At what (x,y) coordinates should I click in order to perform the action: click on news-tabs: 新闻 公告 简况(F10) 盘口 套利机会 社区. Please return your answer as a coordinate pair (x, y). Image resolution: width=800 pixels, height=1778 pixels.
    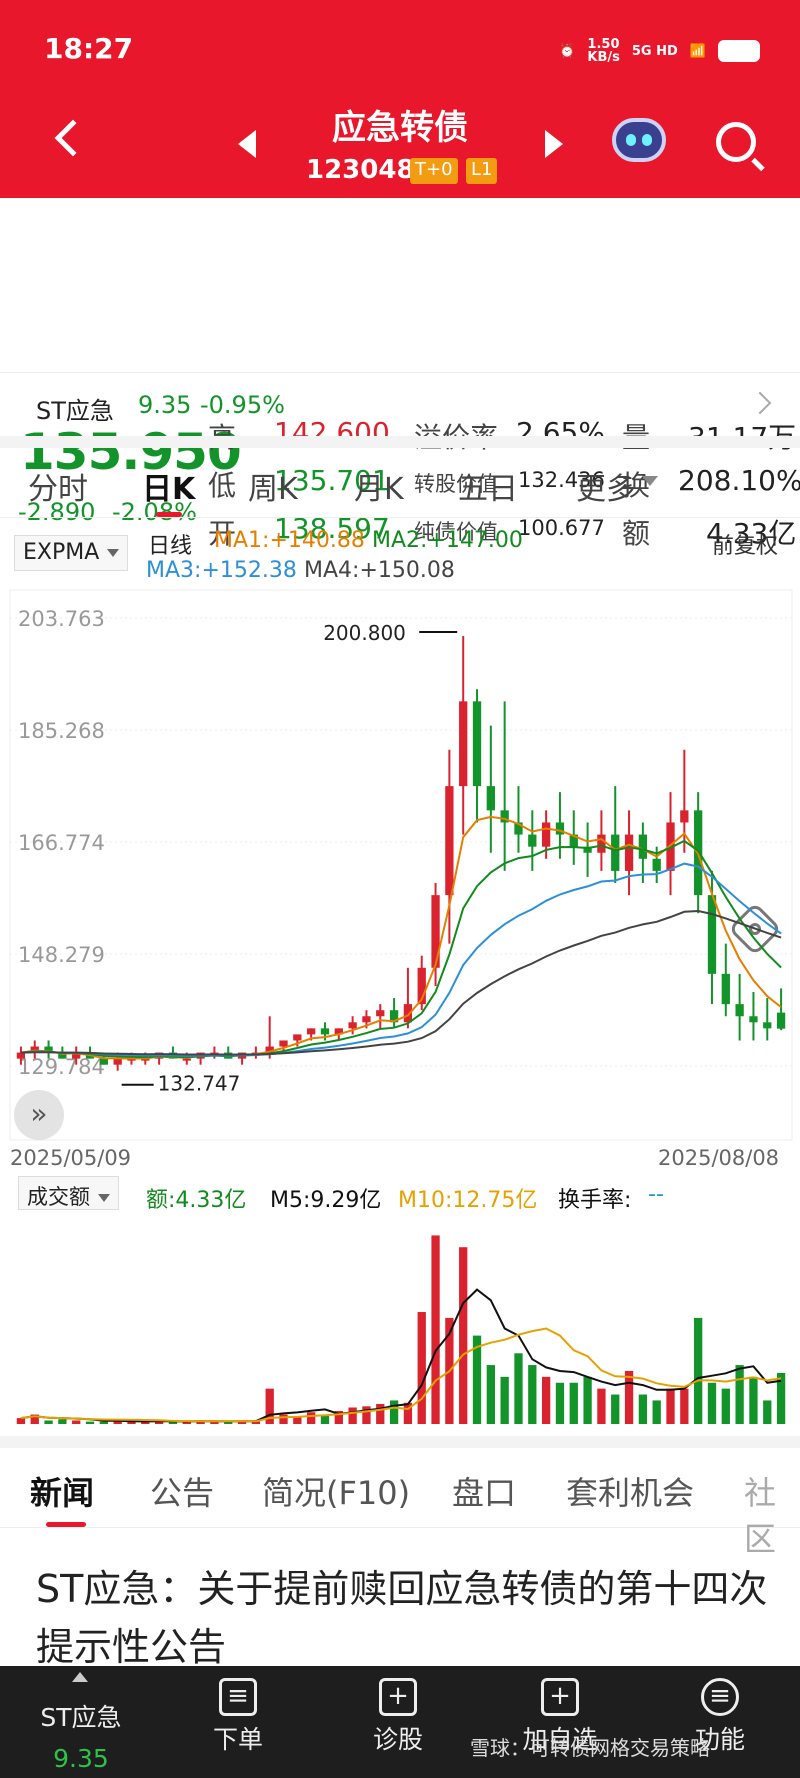
    Looking at the image, I should click on (400, 1503).